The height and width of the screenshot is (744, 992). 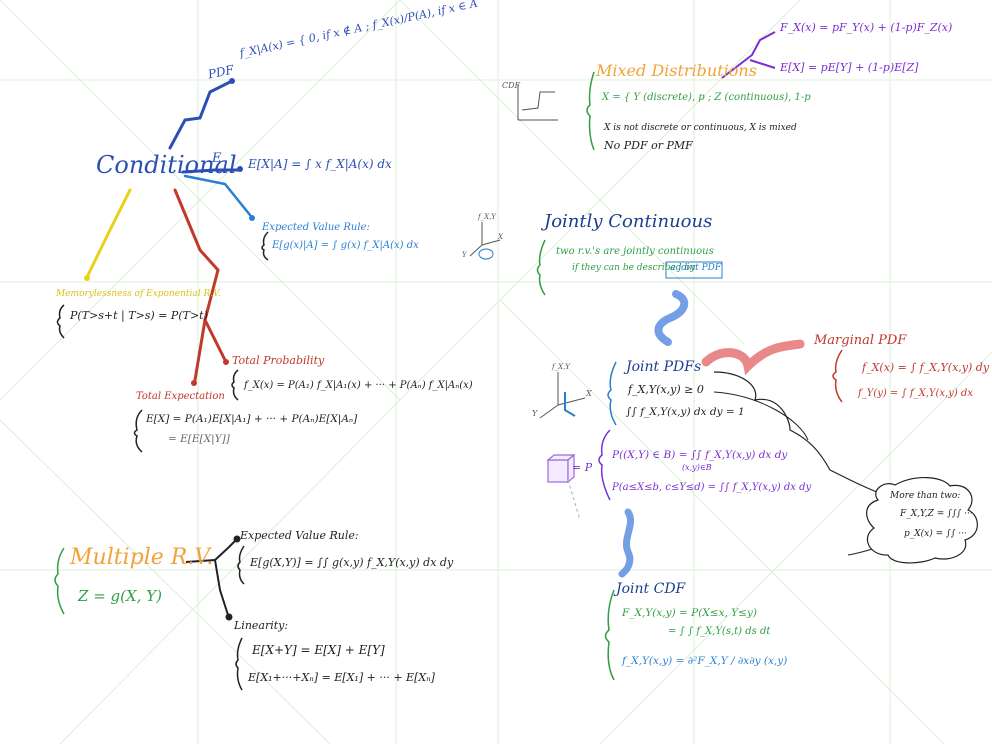 What do you see at coordinates (464, 255) in the screenshot?
I see `jointly-axis-y: Y` at bounding box center [464, 255].